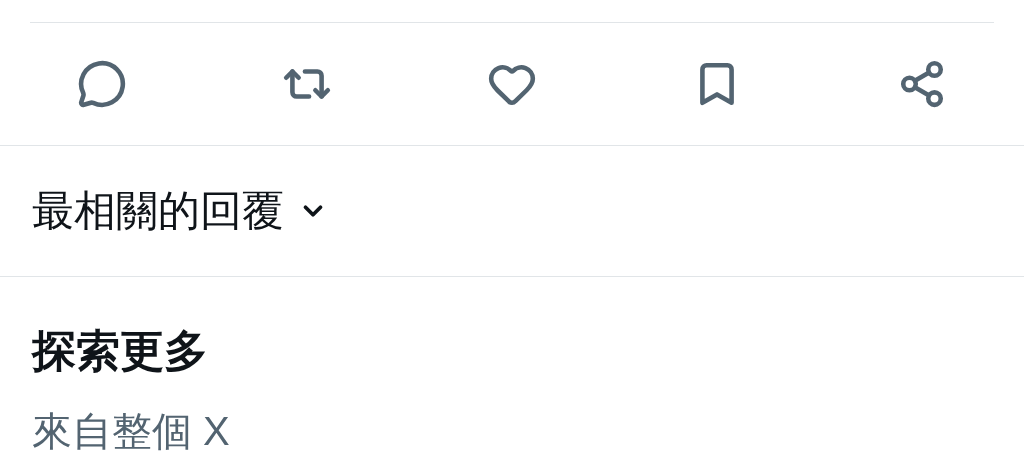 The width and height of the screenshot is (1024, 471). Describe the element at coordinates (120, 351) in the screenshot. I see `section-title: 探索更多` at that location.